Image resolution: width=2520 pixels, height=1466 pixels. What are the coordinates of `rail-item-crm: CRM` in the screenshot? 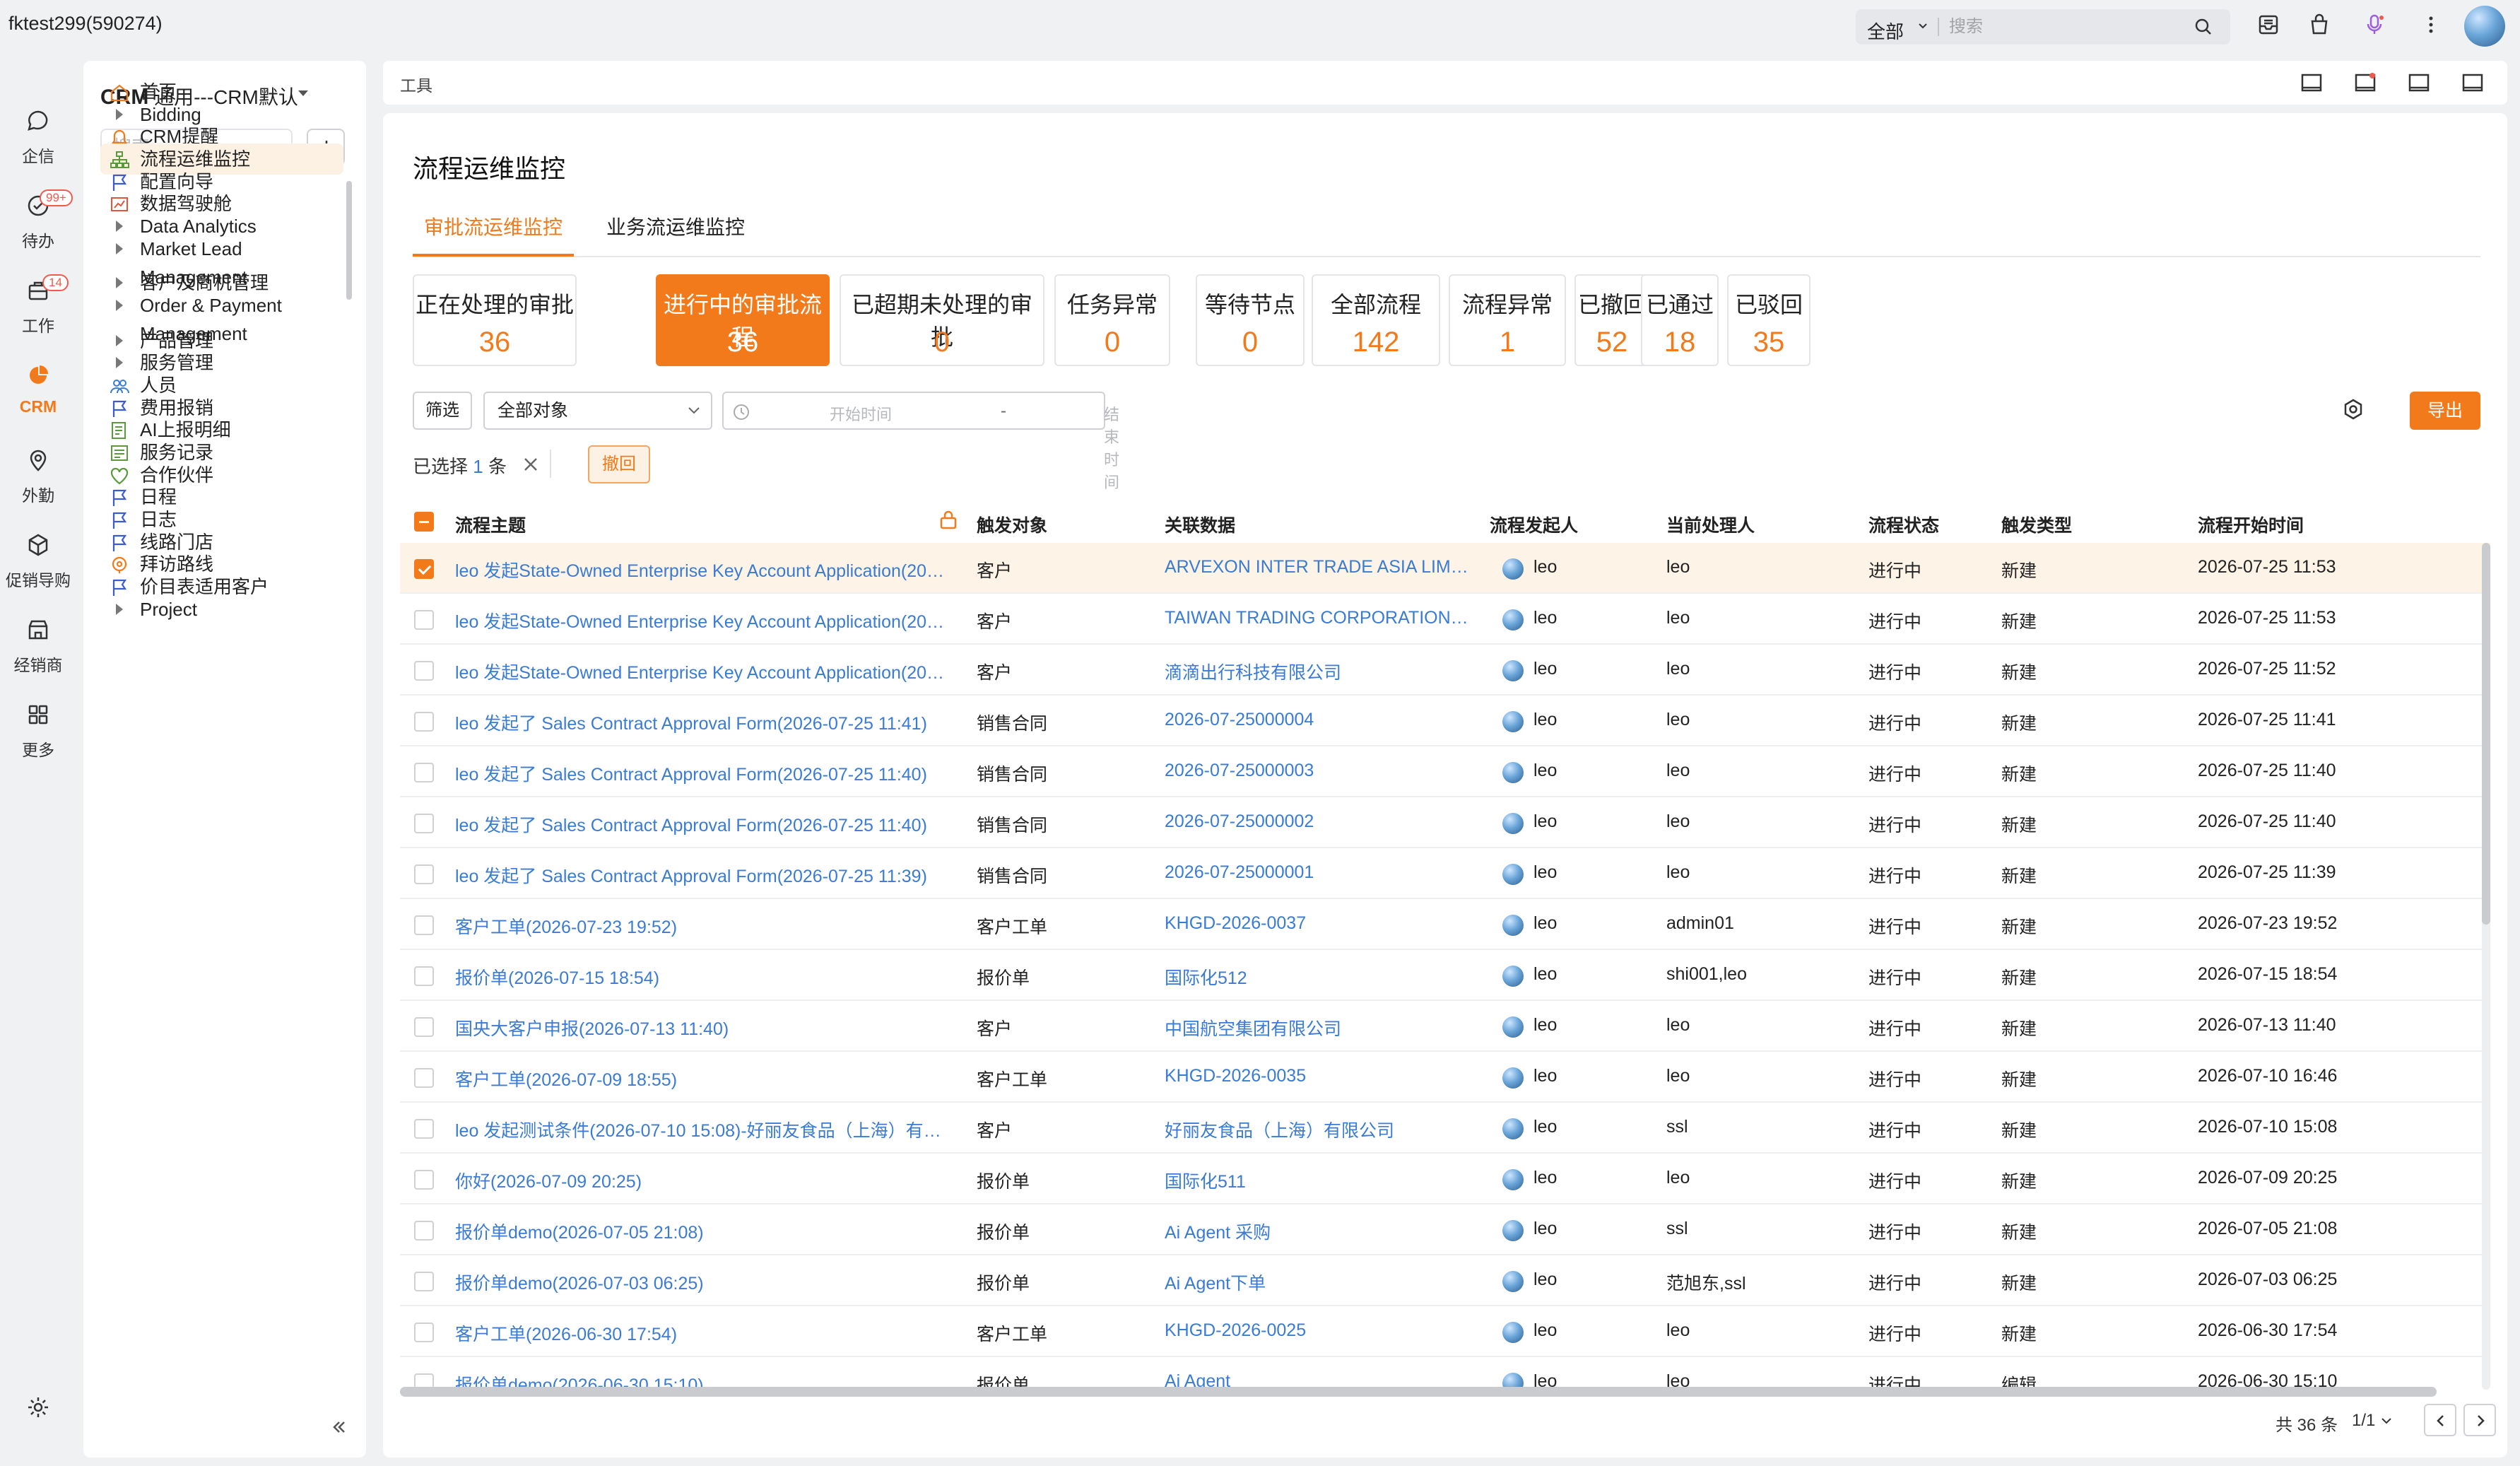 It's located at (38, 391).